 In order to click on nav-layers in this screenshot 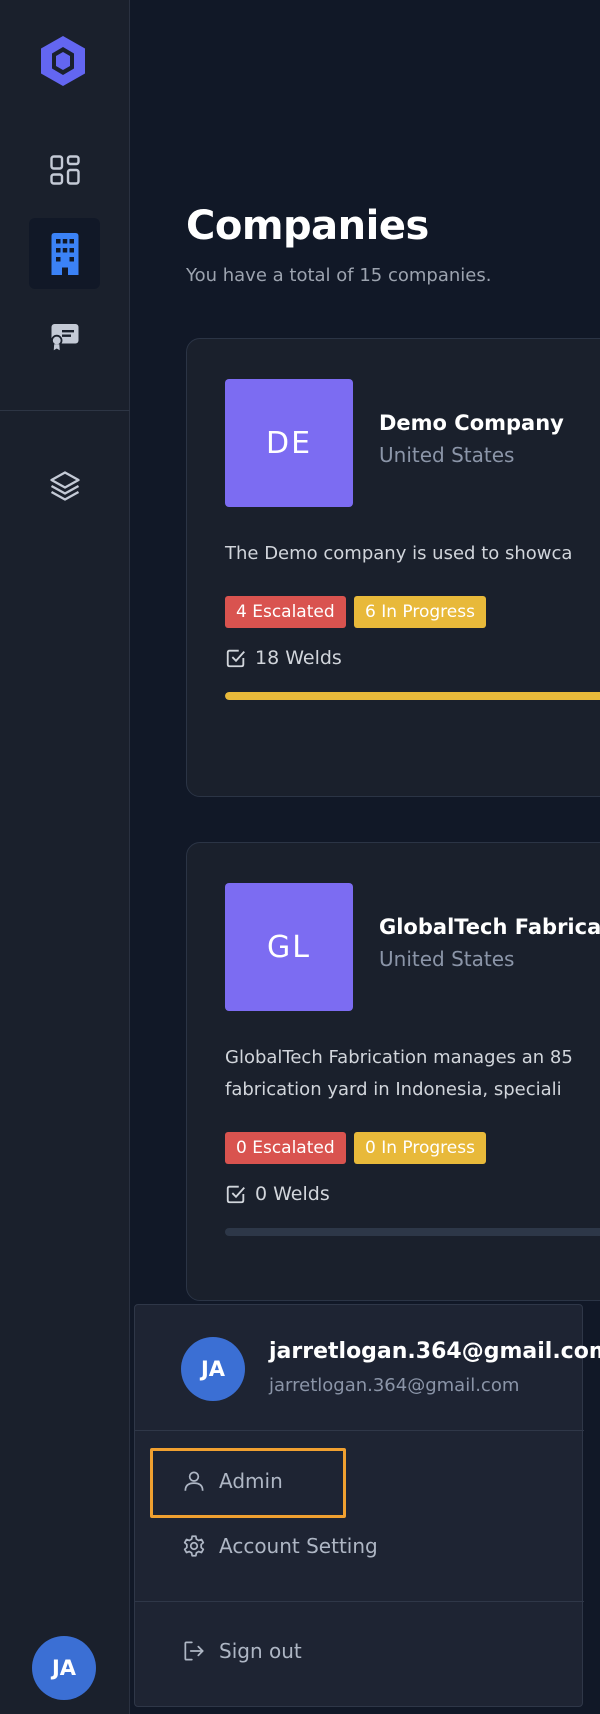, I will do `click(64, 485)`.